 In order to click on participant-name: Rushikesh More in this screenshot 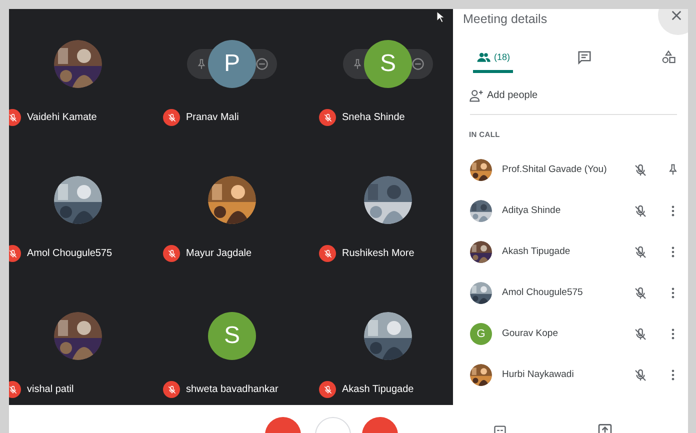, I will do `click(378, 254)`.